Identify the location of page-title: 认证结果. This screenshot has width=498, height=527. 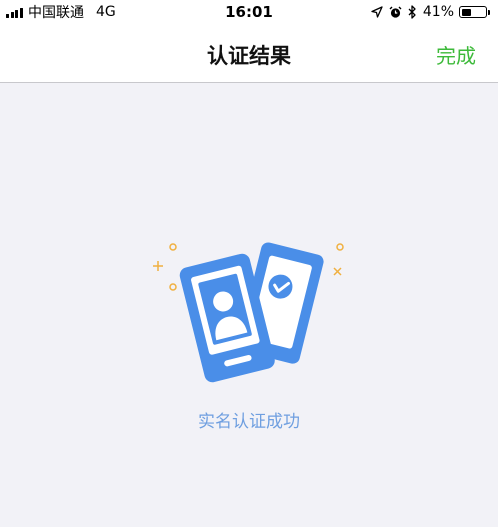
(249, 56).